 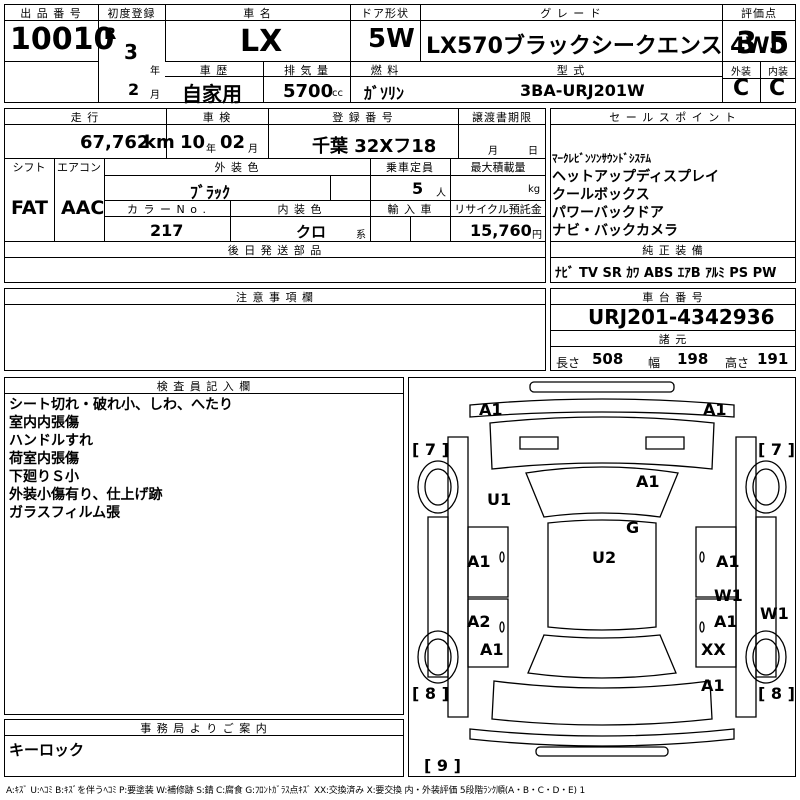 I want to click on damage-mark: G, so click(x=633, y=527).